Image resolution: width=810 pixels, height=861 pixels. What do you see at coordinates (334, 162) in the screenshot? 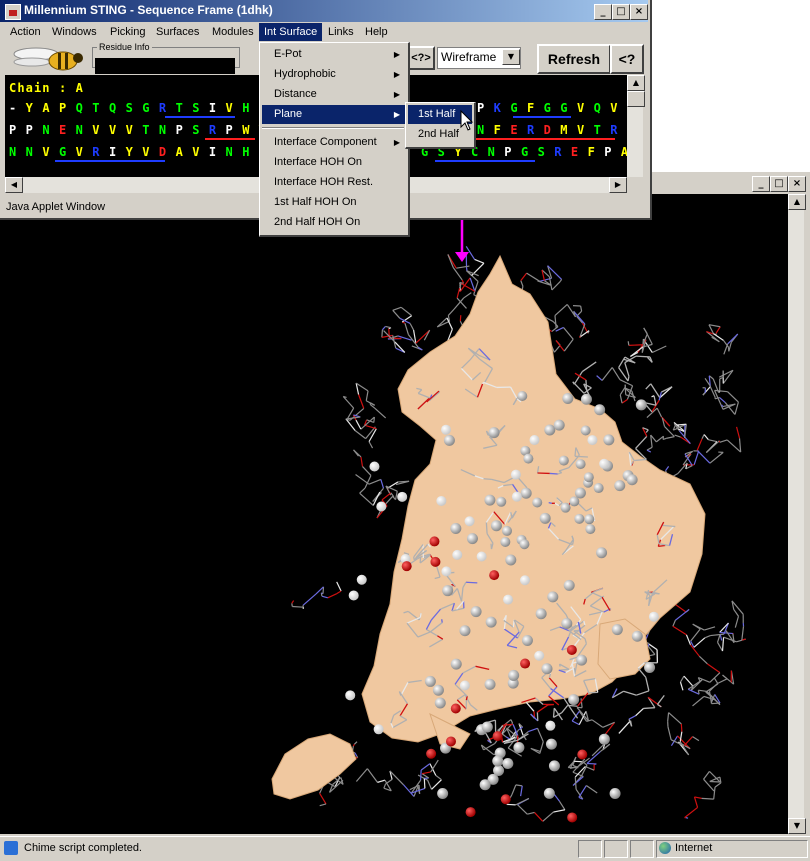
I see `menu-item-interface-hoh-on: Interface HOH On` at bounding box center [334, 162].